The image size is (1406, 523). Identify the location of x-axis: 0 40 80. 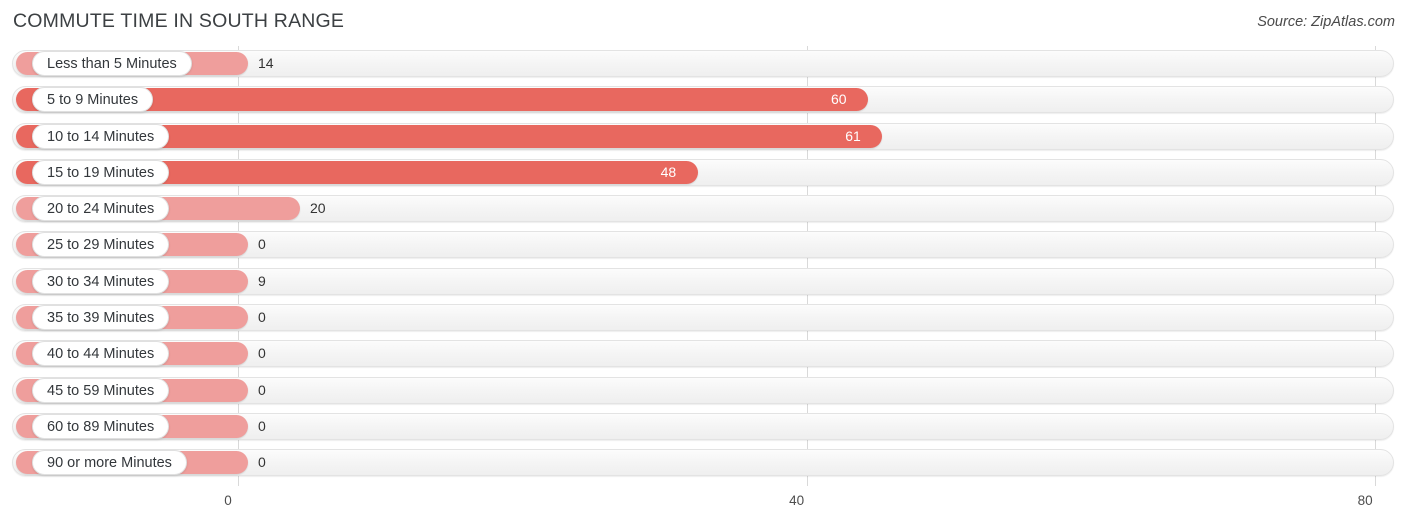
(703, 504).